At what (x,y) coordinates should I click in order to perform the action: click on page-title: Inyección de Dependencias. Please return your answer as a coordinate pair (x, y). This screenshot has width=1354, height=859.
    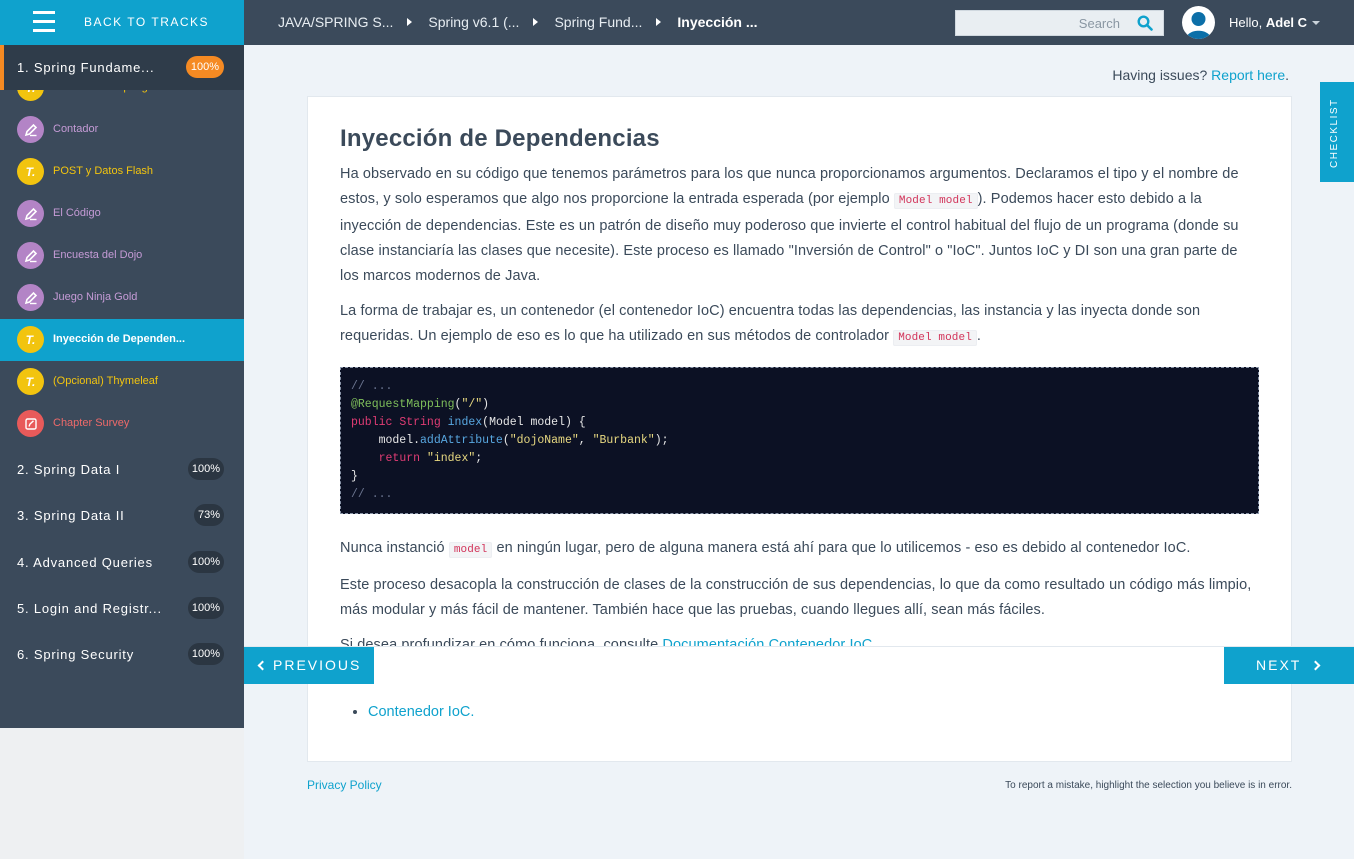
    Looking at the image, I should click on (500, 138).